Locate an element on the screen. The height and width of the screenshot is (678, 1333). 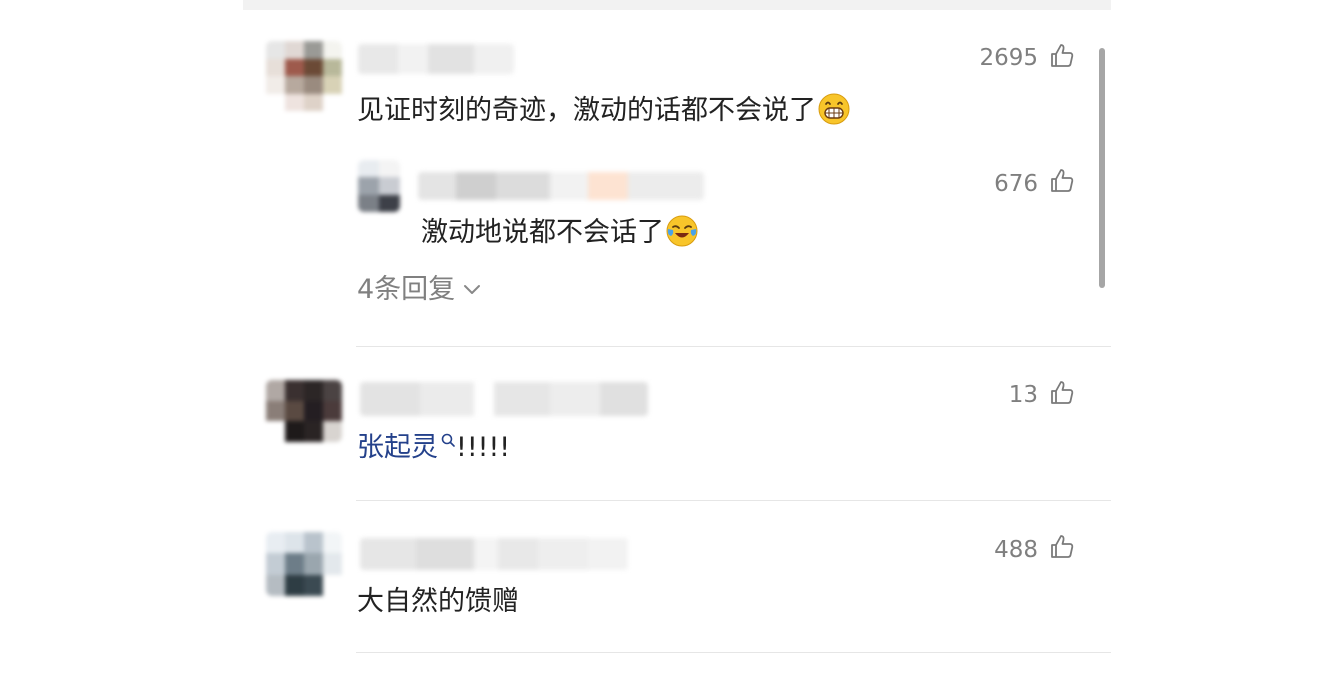
like-count: 2695 is located at coordinates (1008, 58).